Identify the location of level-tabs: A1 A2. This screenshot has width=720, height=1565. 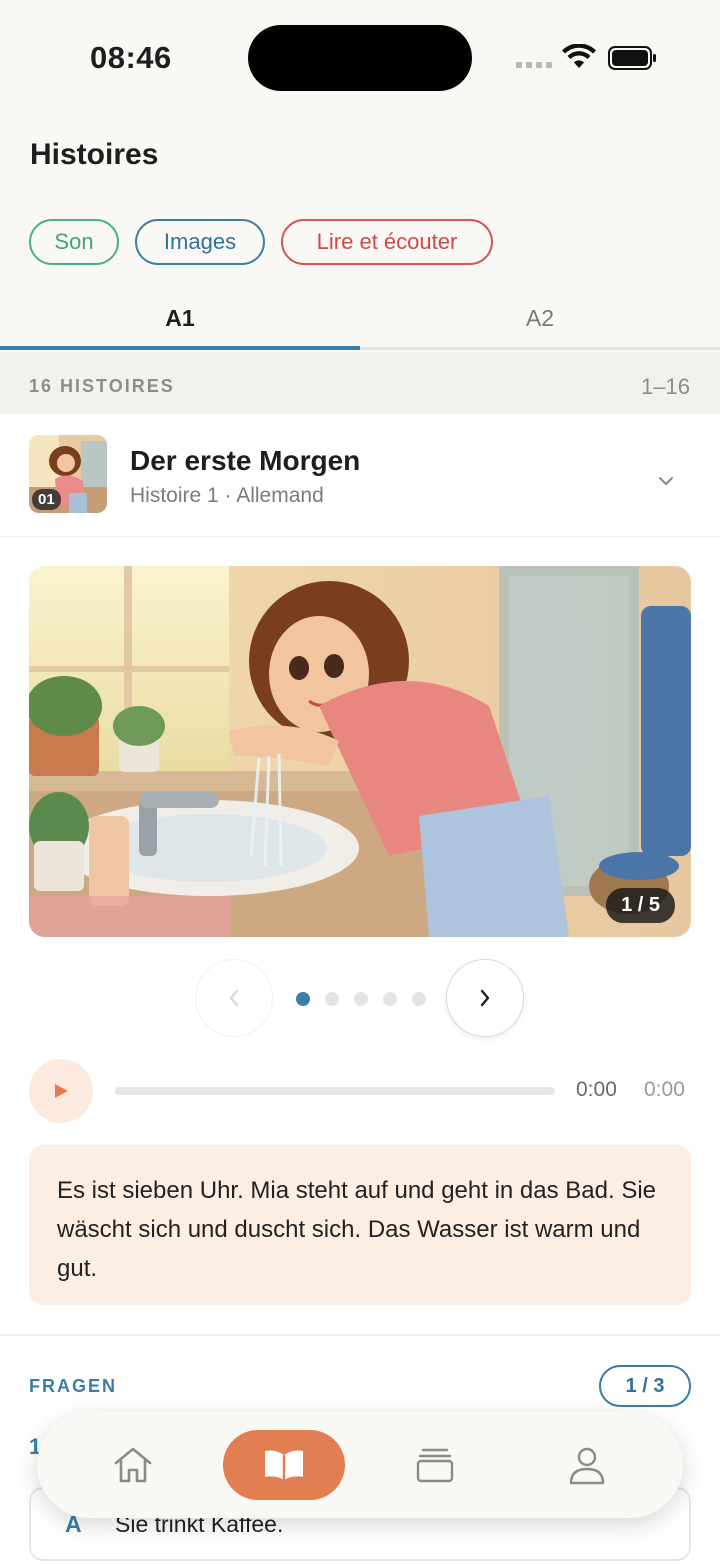
(360, 320).